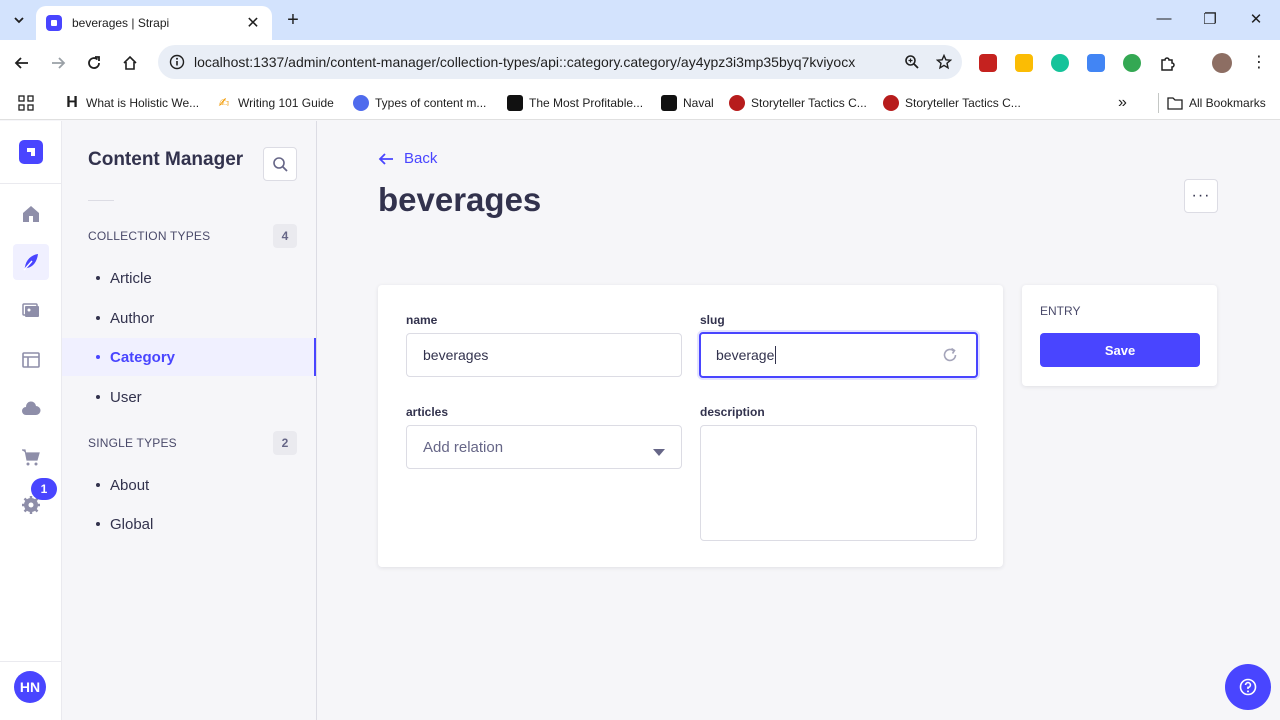 This screenshot has width=1280, height=720. What do you see at coordinates (177, 62) in the screenshot?
I see `site-info-icon` at bounding box center [177, 62].